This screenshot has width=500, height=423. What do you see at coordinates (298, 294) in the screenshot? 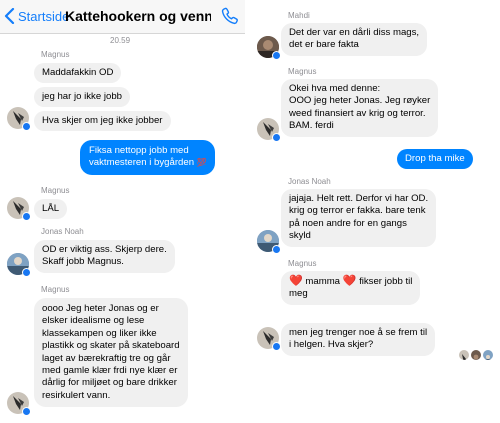
I see `message-line: meg` at bounding box center [298, 294].